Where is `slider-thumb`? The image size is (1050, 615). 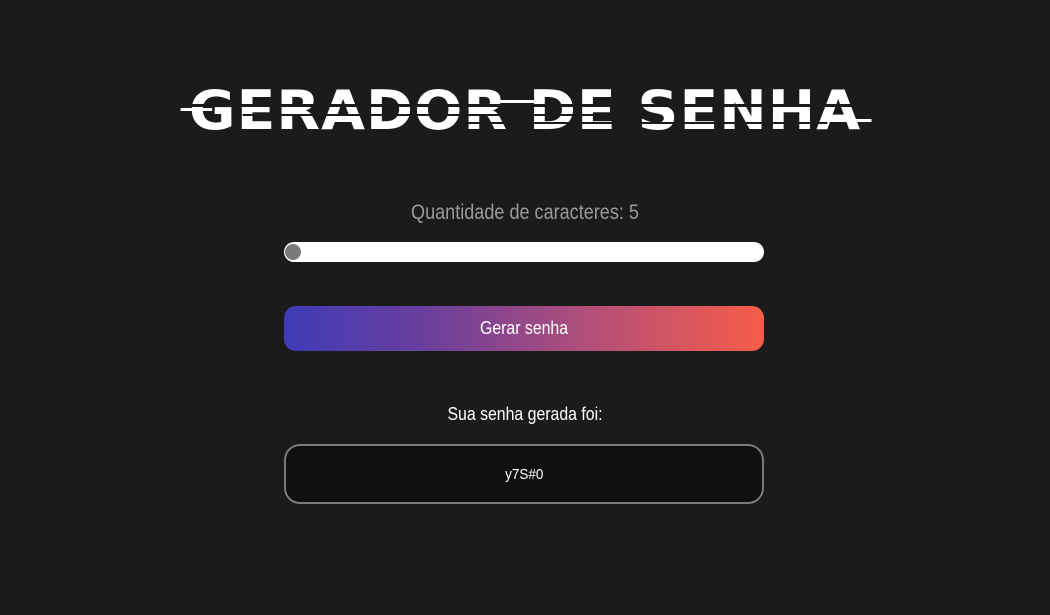
slider-thumb is located at coordinates (293, 252).